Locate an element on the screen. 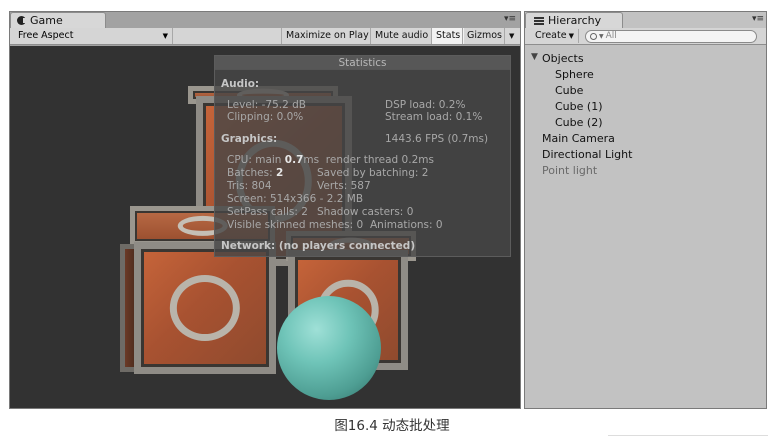 The image size is (784, 439). search-icon is located at coordinates (593, 36).